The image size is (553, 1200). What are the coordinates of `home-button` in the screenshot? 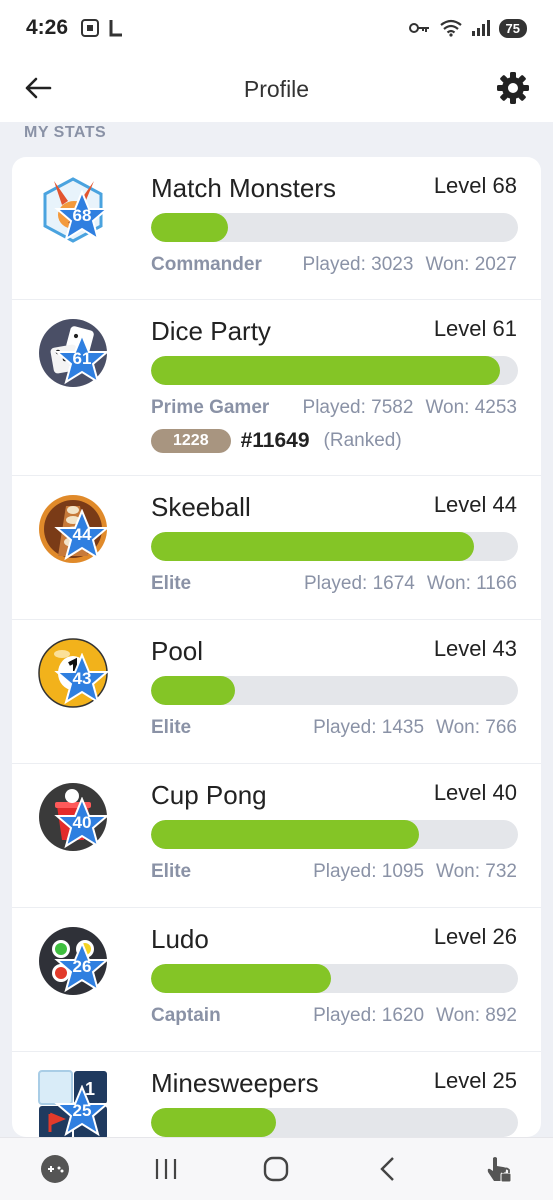 It's located at (276, 1169).